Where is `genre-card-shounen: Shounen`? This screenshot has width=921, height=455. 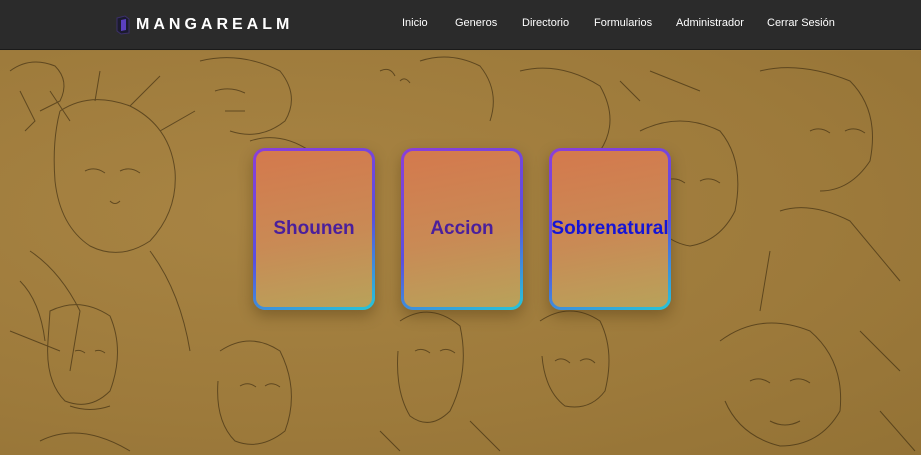 genre-card-shounen: Shounen is located at coordinates (314, 229).